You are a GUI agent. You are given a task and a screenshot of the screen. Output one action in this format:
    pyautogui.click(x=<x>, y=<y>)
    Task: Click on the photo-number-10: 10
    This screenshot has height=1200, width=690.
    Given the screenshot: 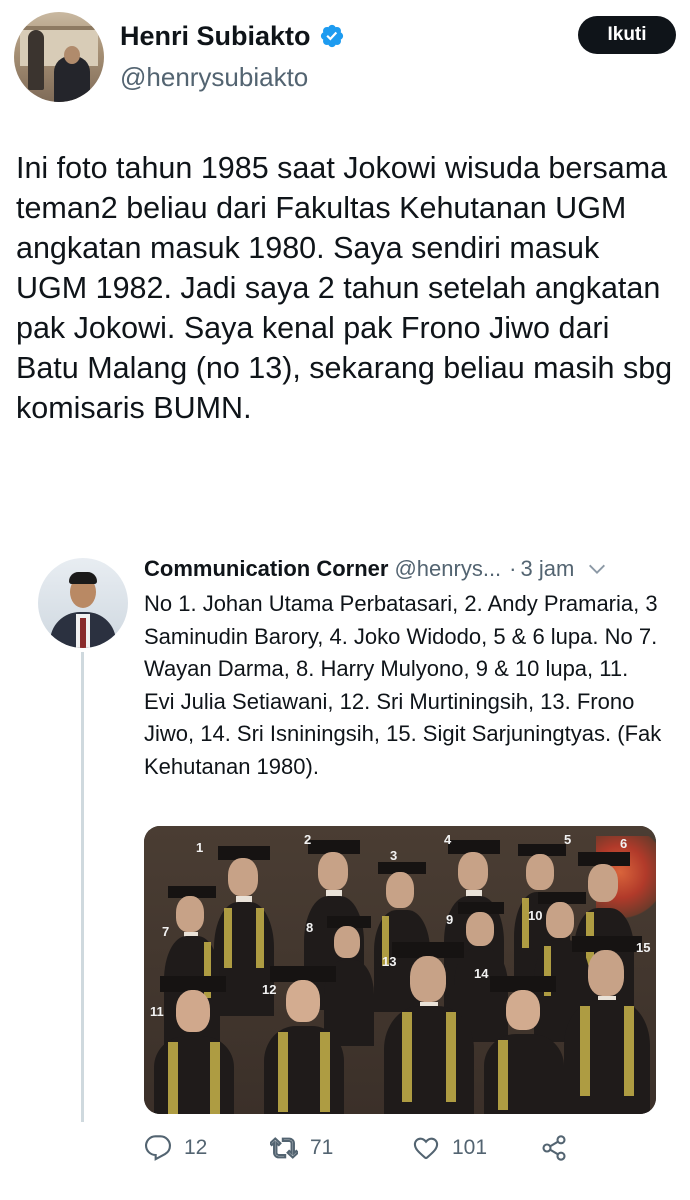 What is the action you would take?
    pyautogui.click(x=535, y=915)
    